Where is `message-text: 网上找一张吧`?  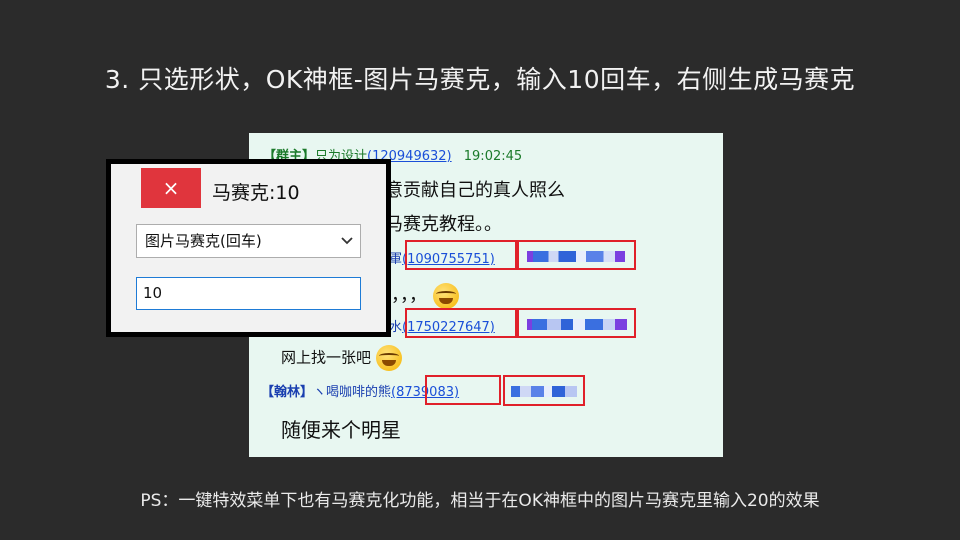 message-text: 网上找一张吧 is located at coordinates (341, 358).